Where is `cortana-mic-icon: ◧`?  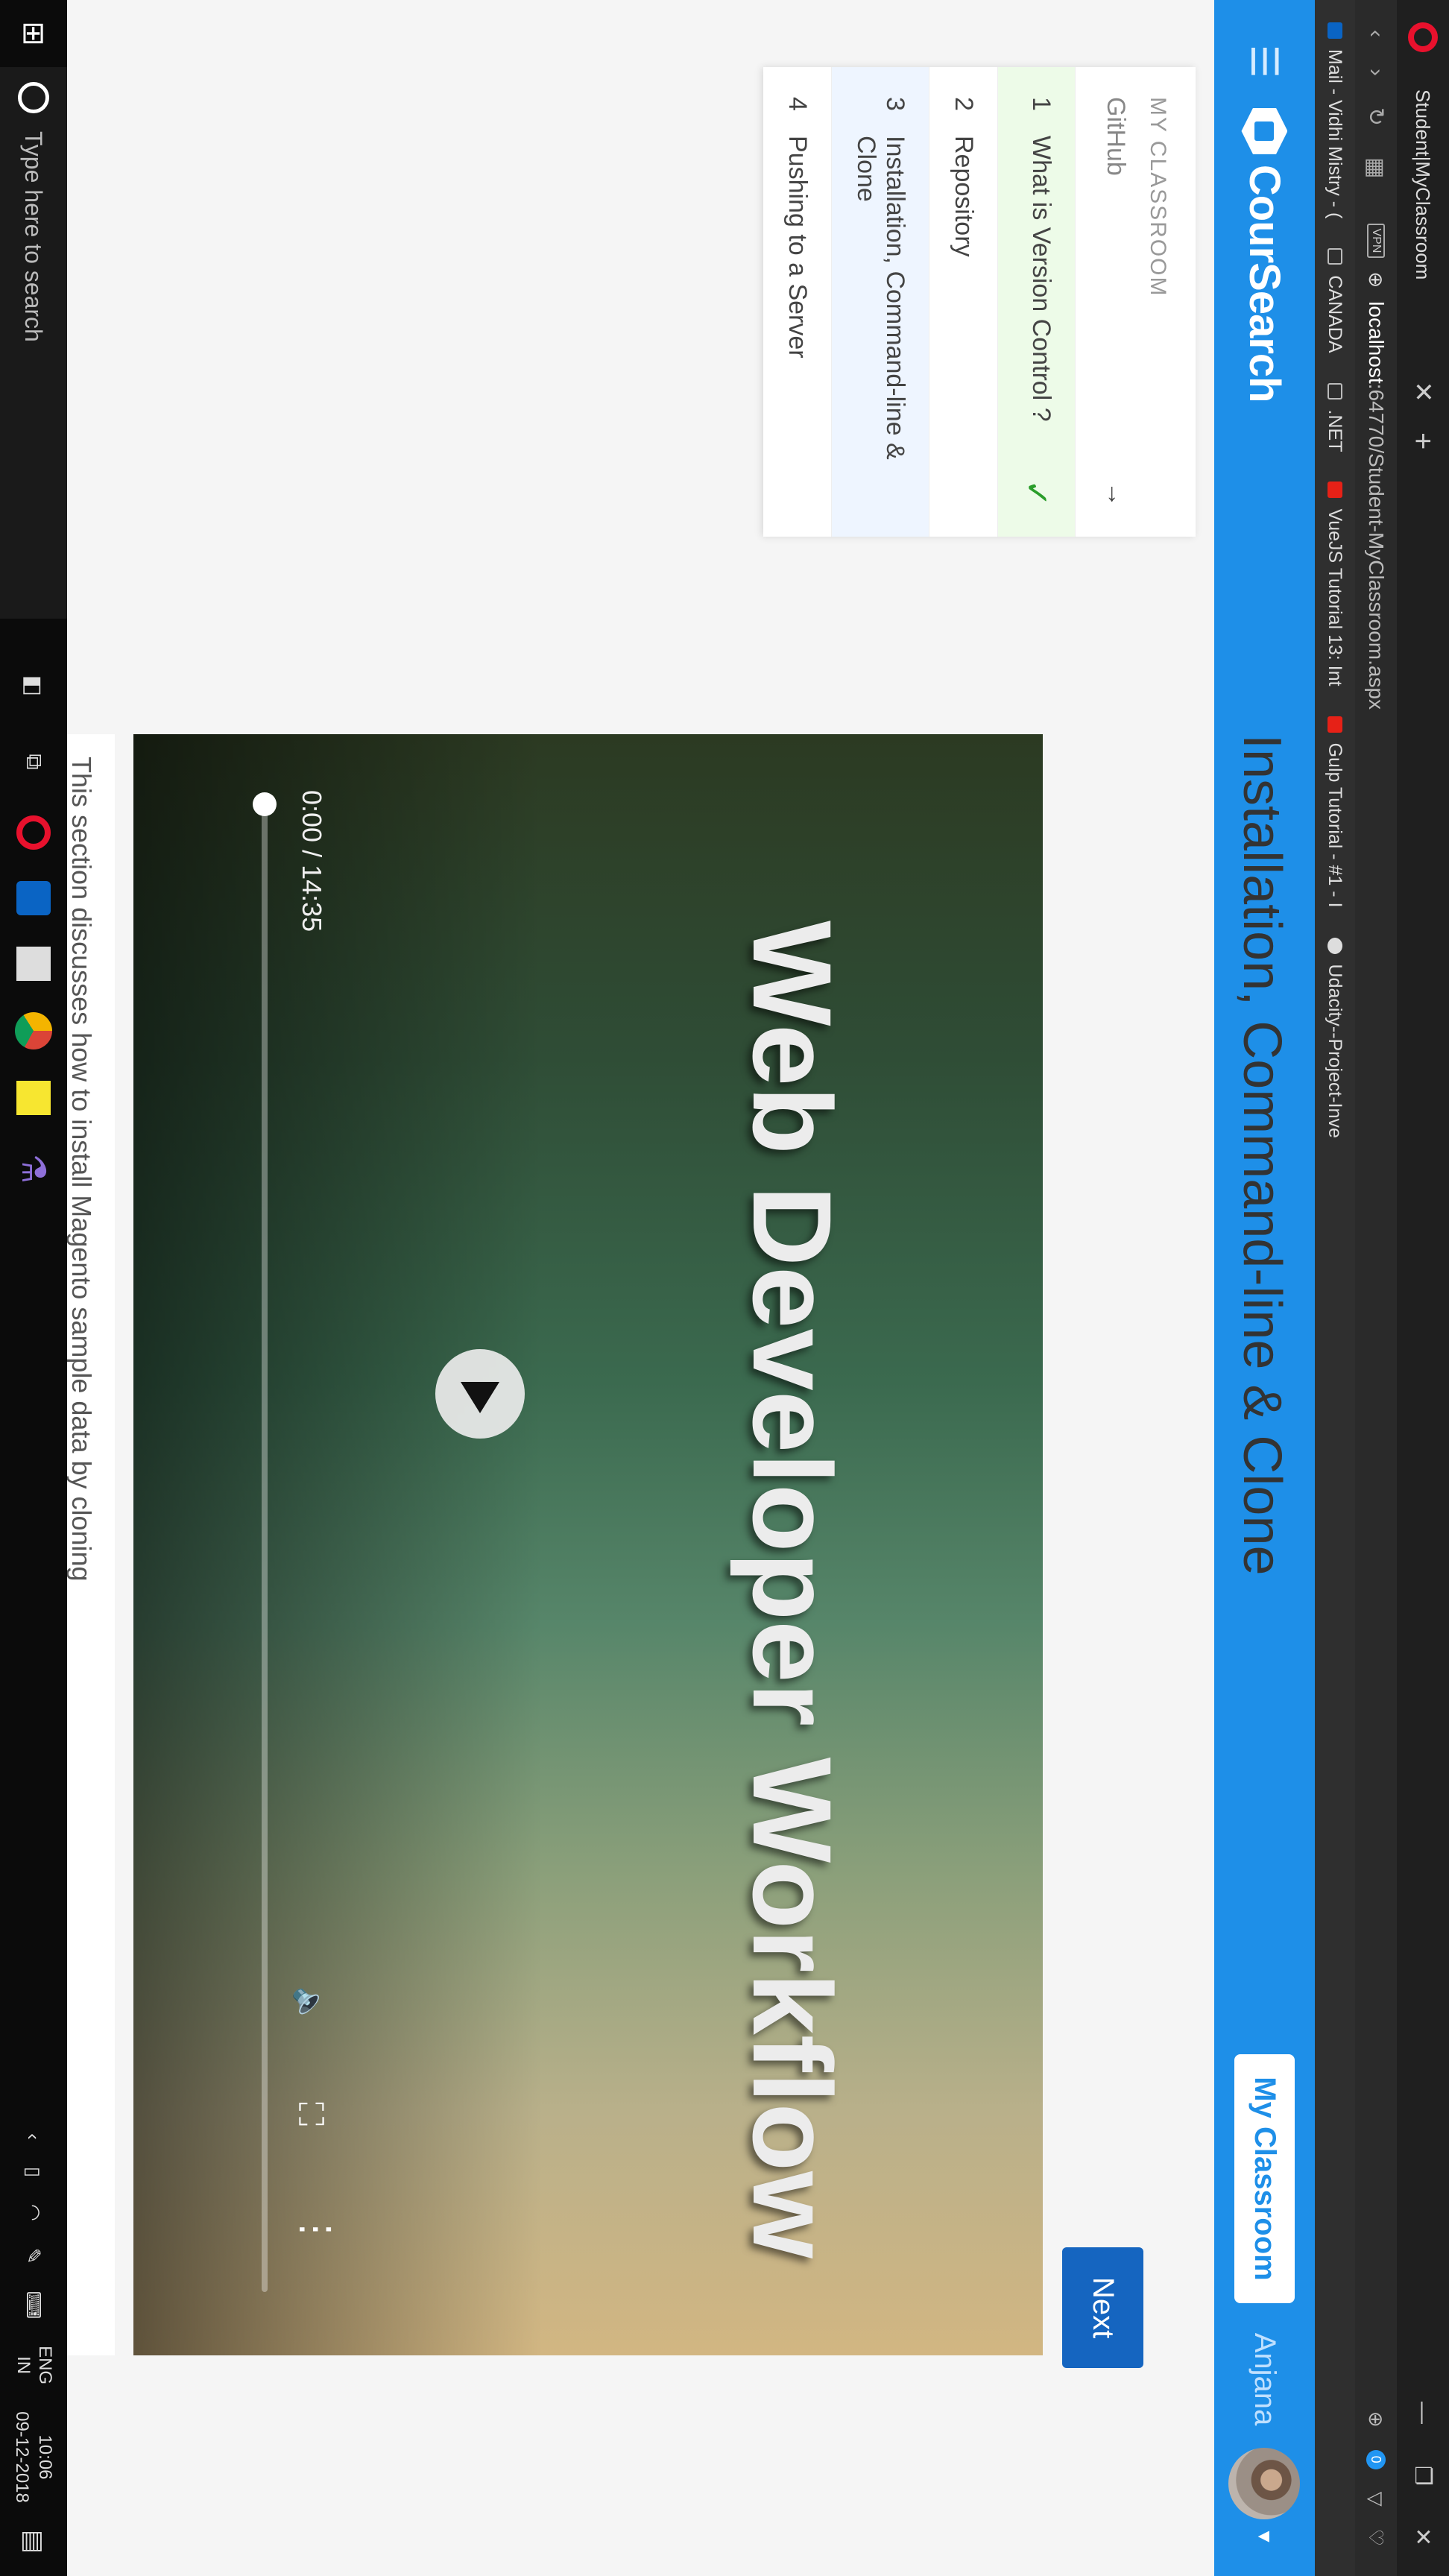 cortana-mic-icon: ◧ is located at coordinates (34, 685).